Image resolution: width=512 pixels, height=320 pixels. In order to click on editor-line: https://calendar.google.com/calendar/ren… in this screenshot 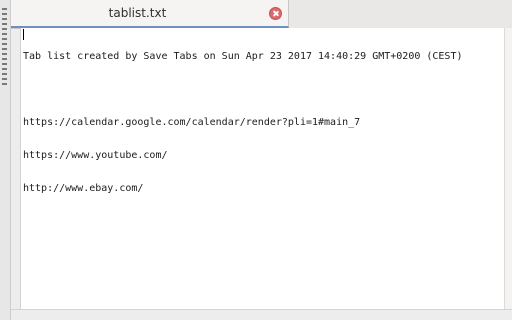, I will do `click(192, 122)`.